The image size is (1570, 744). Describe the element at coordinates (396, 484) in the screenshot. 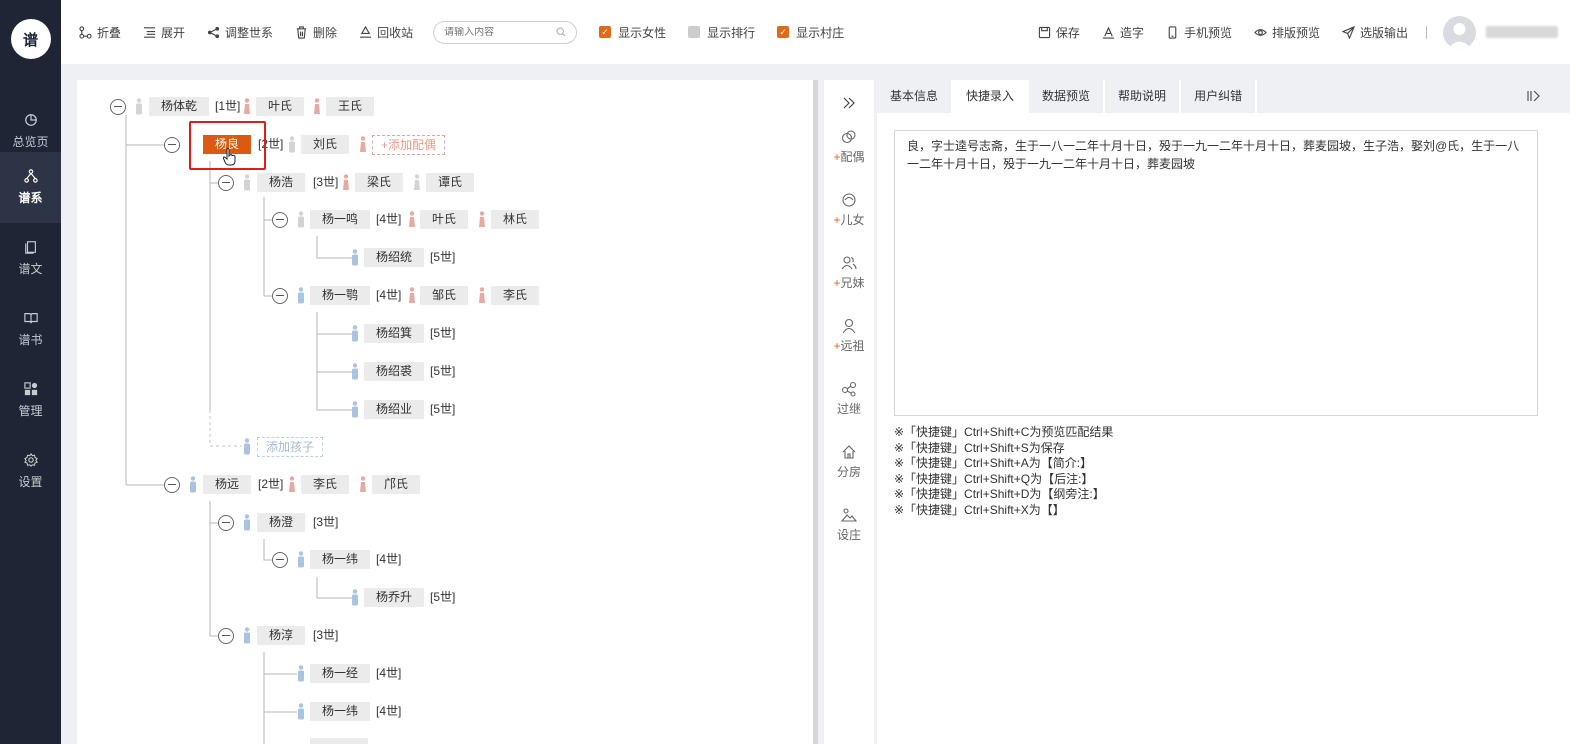

I see `spouse-node: 邝氏` at that location.